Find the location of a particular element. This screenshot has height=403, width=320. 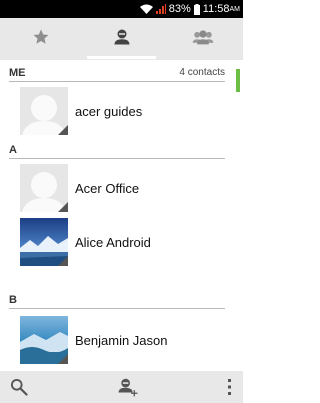

contact-count: 4 contacts is located at coordinates (202, 72).